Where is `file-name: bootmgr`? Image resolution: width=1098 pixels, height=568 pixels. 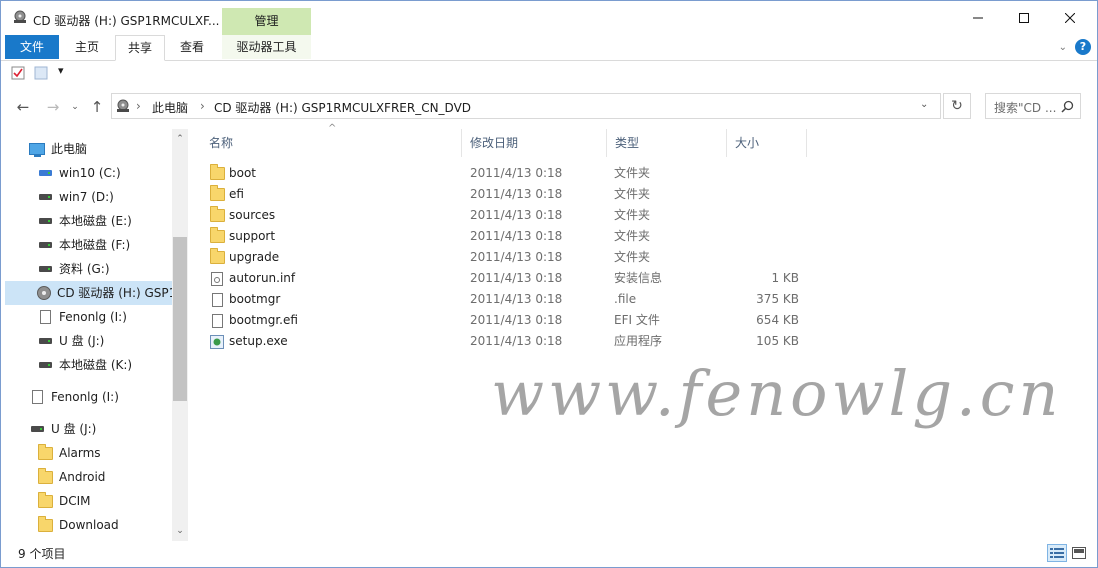
file-name: bootmgr is located at coordinates (255, 299).